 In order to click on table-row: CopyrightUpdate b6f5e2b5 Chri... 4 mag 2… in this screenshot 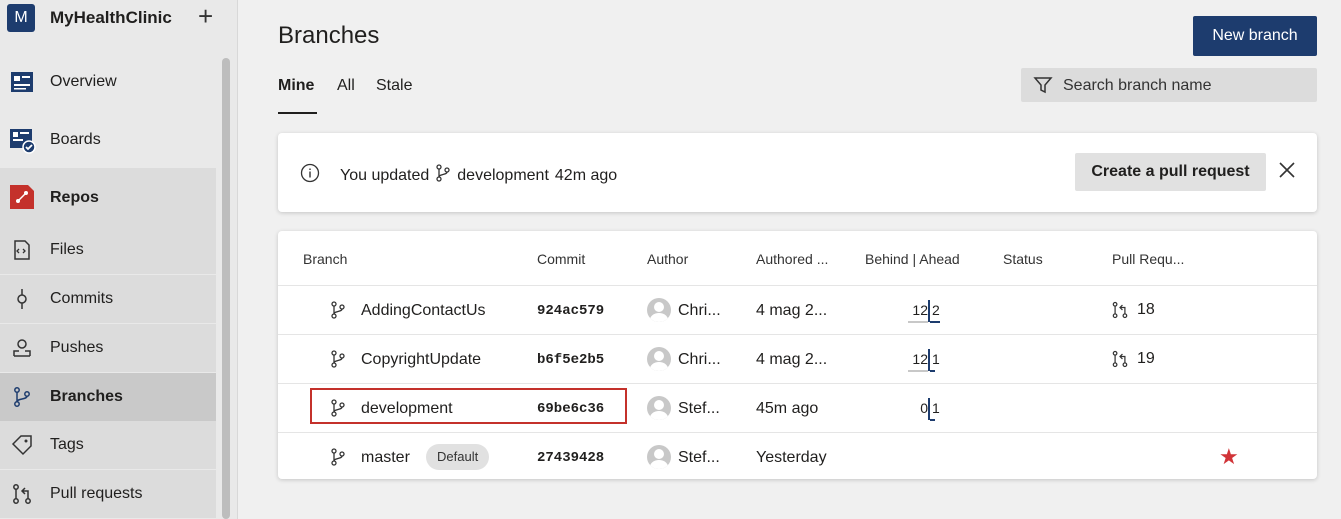, I will do `click(797, 358)`.